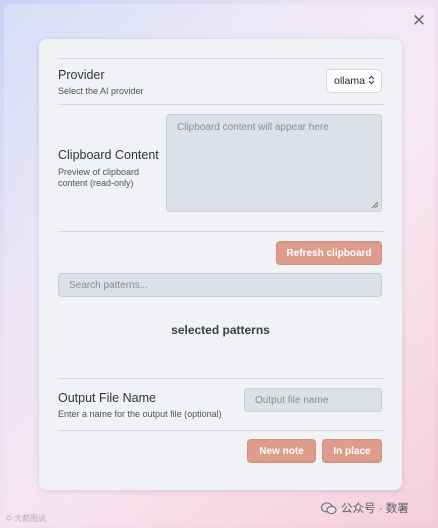 The height and width of the screenshot is (528, 438). Describe the element at coordinates (274, 163) in the screenshot. I see `clipboard-textarea: Clipboard content will appear here` at that location.